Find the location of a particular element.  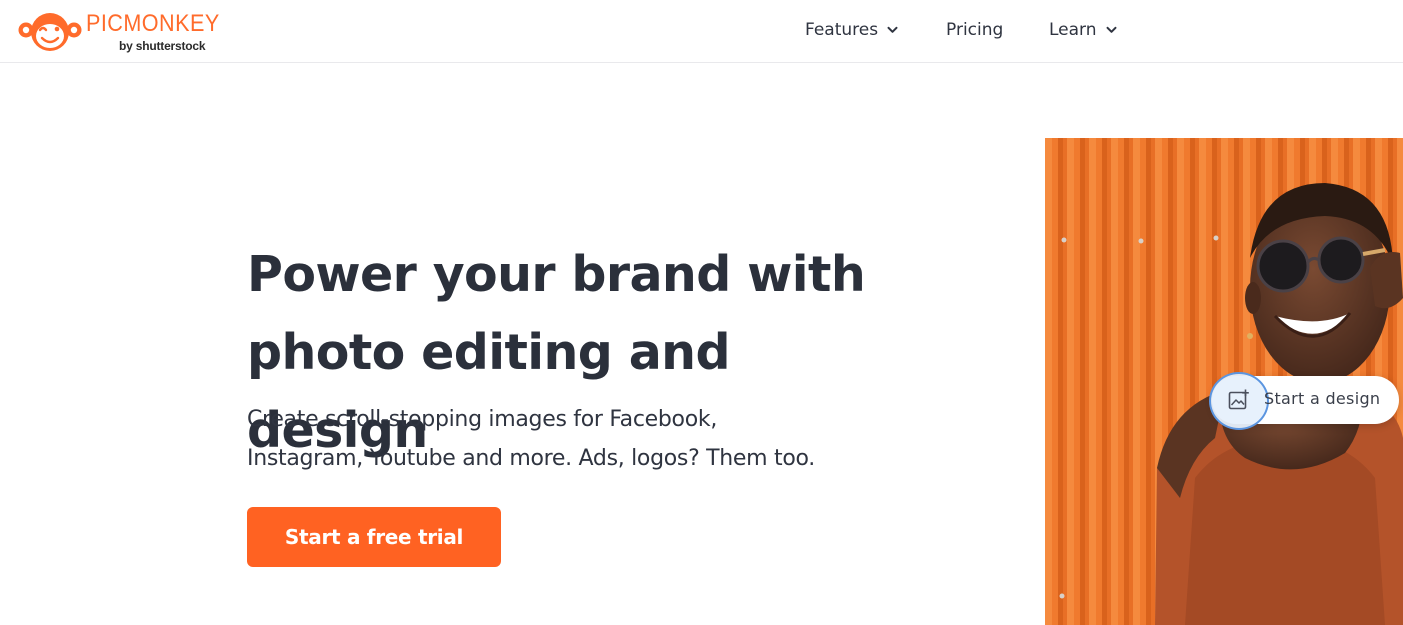

nav-item-label: Features is located at coordinates (842, 30).